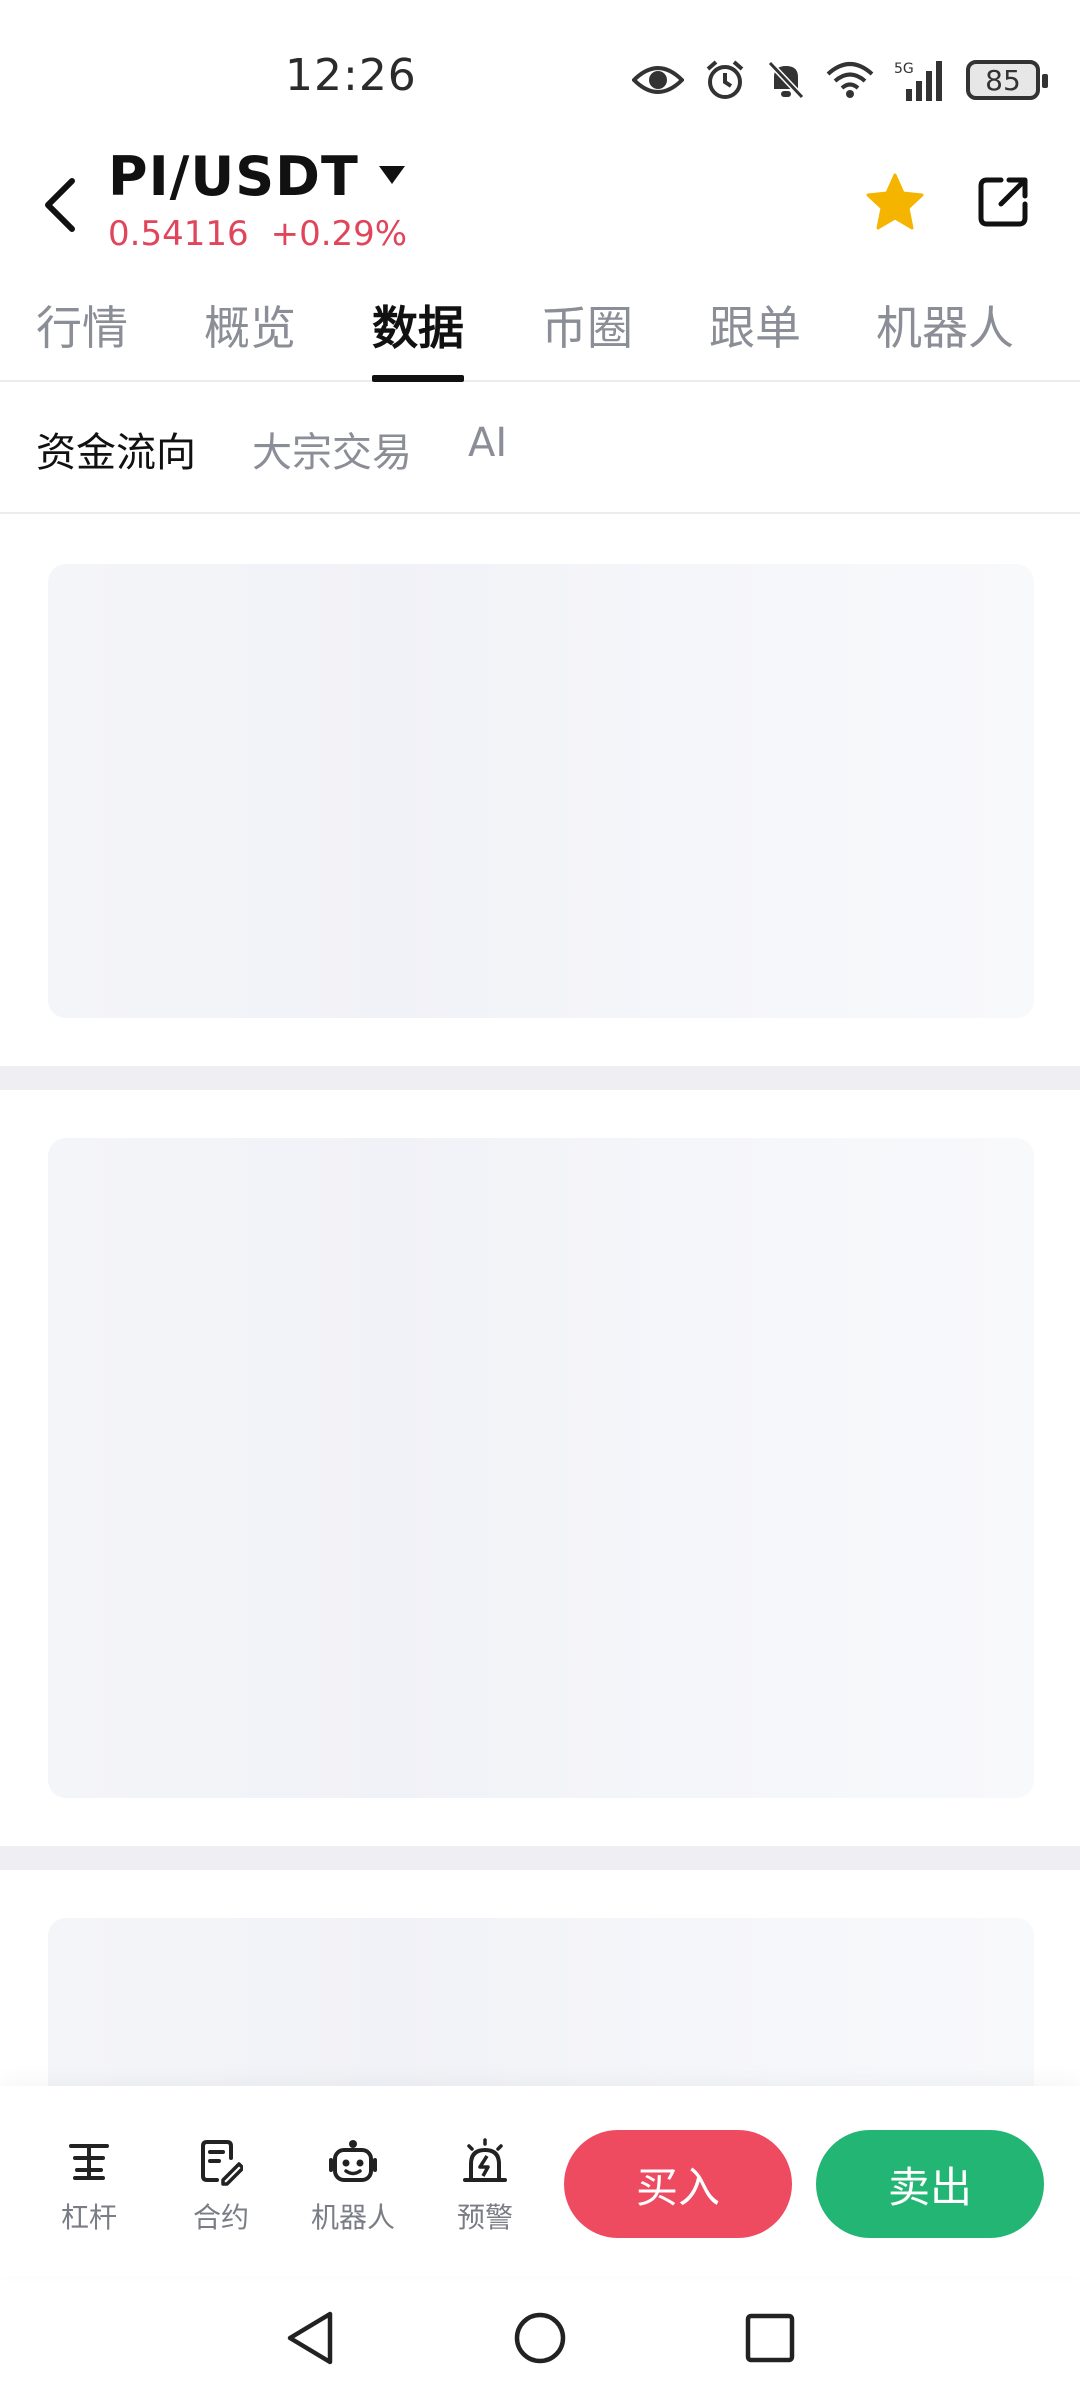  I want to click on subtab-fund-flow: 资金流向, so click(116, 449).